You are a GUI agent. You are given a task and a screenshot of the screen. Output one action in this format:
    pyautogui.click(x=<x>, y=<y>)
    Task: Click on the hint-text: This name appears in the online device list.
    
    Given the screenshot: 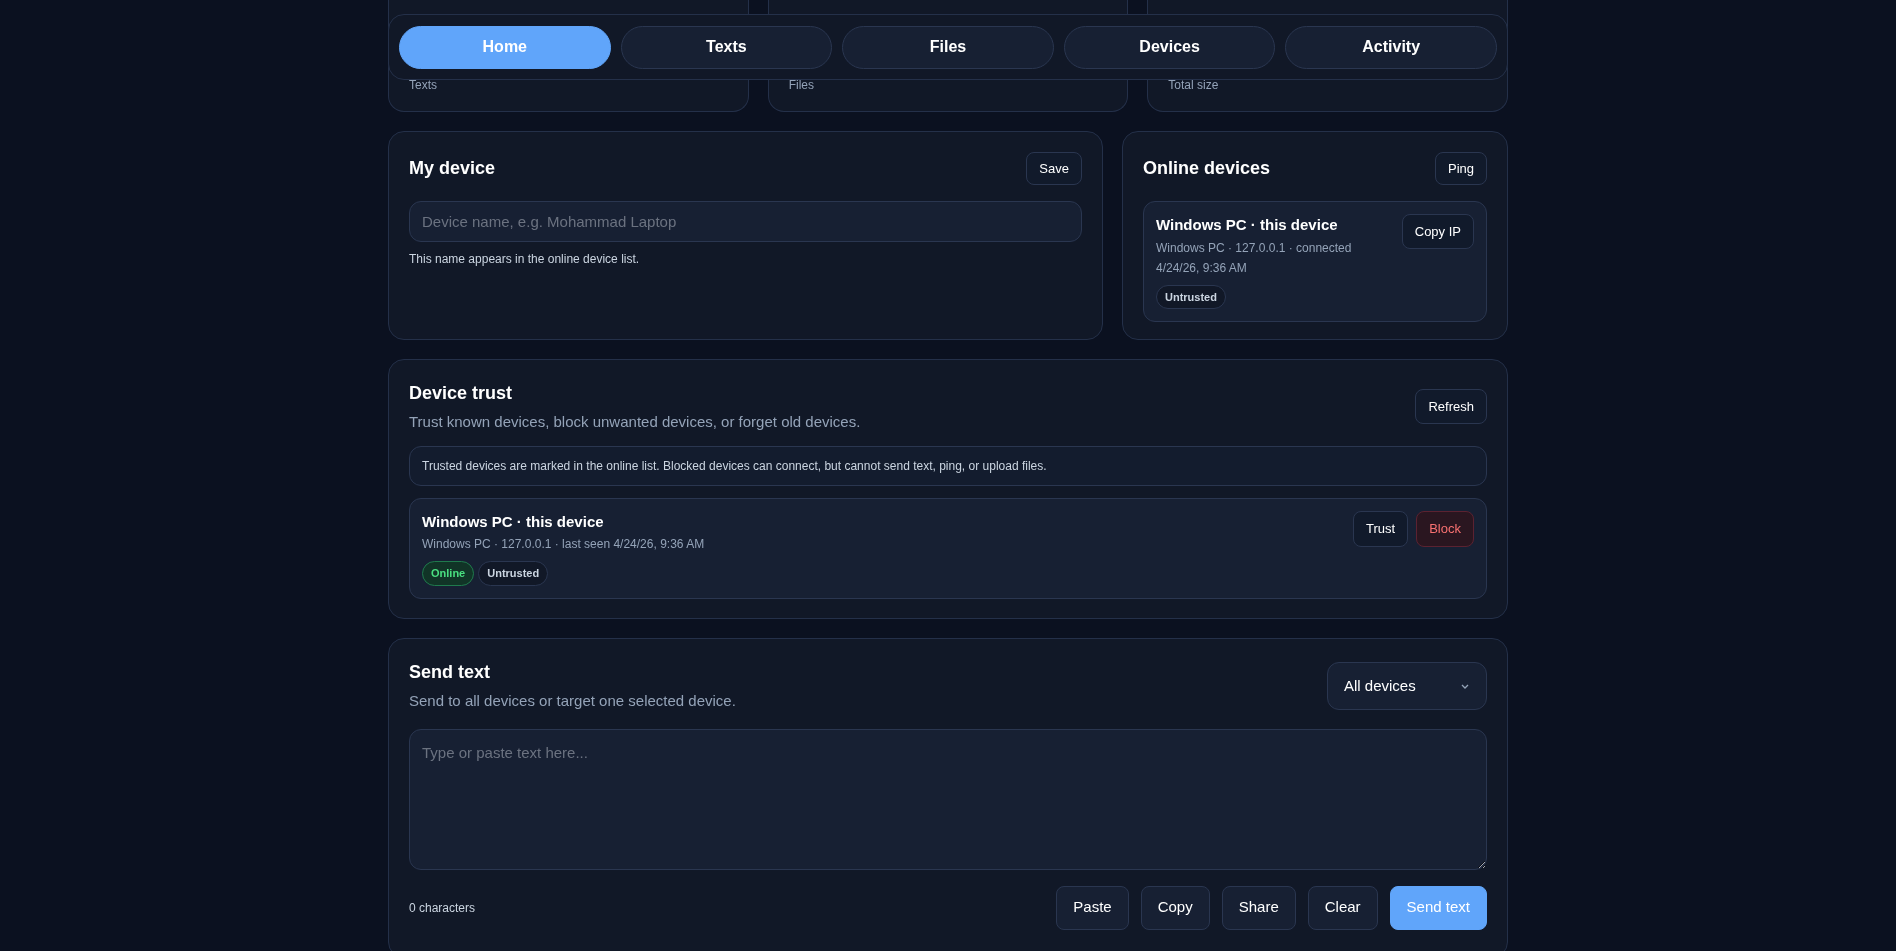 What is the action you would take?
    pyautogui.click(x=525, y=259)
    